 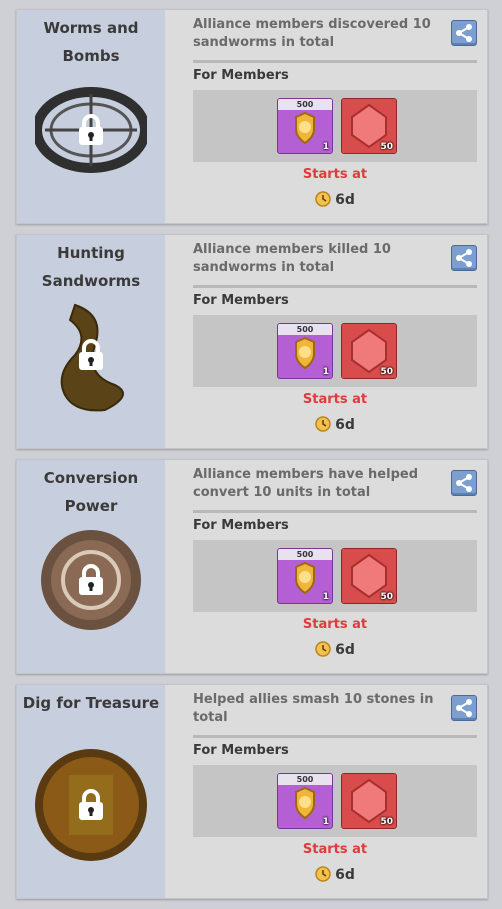 What do you see at coordinates (91, 267) in the screenshot?
I see `event-title: Hunting Sandworms` at bounding box center [91, 267].